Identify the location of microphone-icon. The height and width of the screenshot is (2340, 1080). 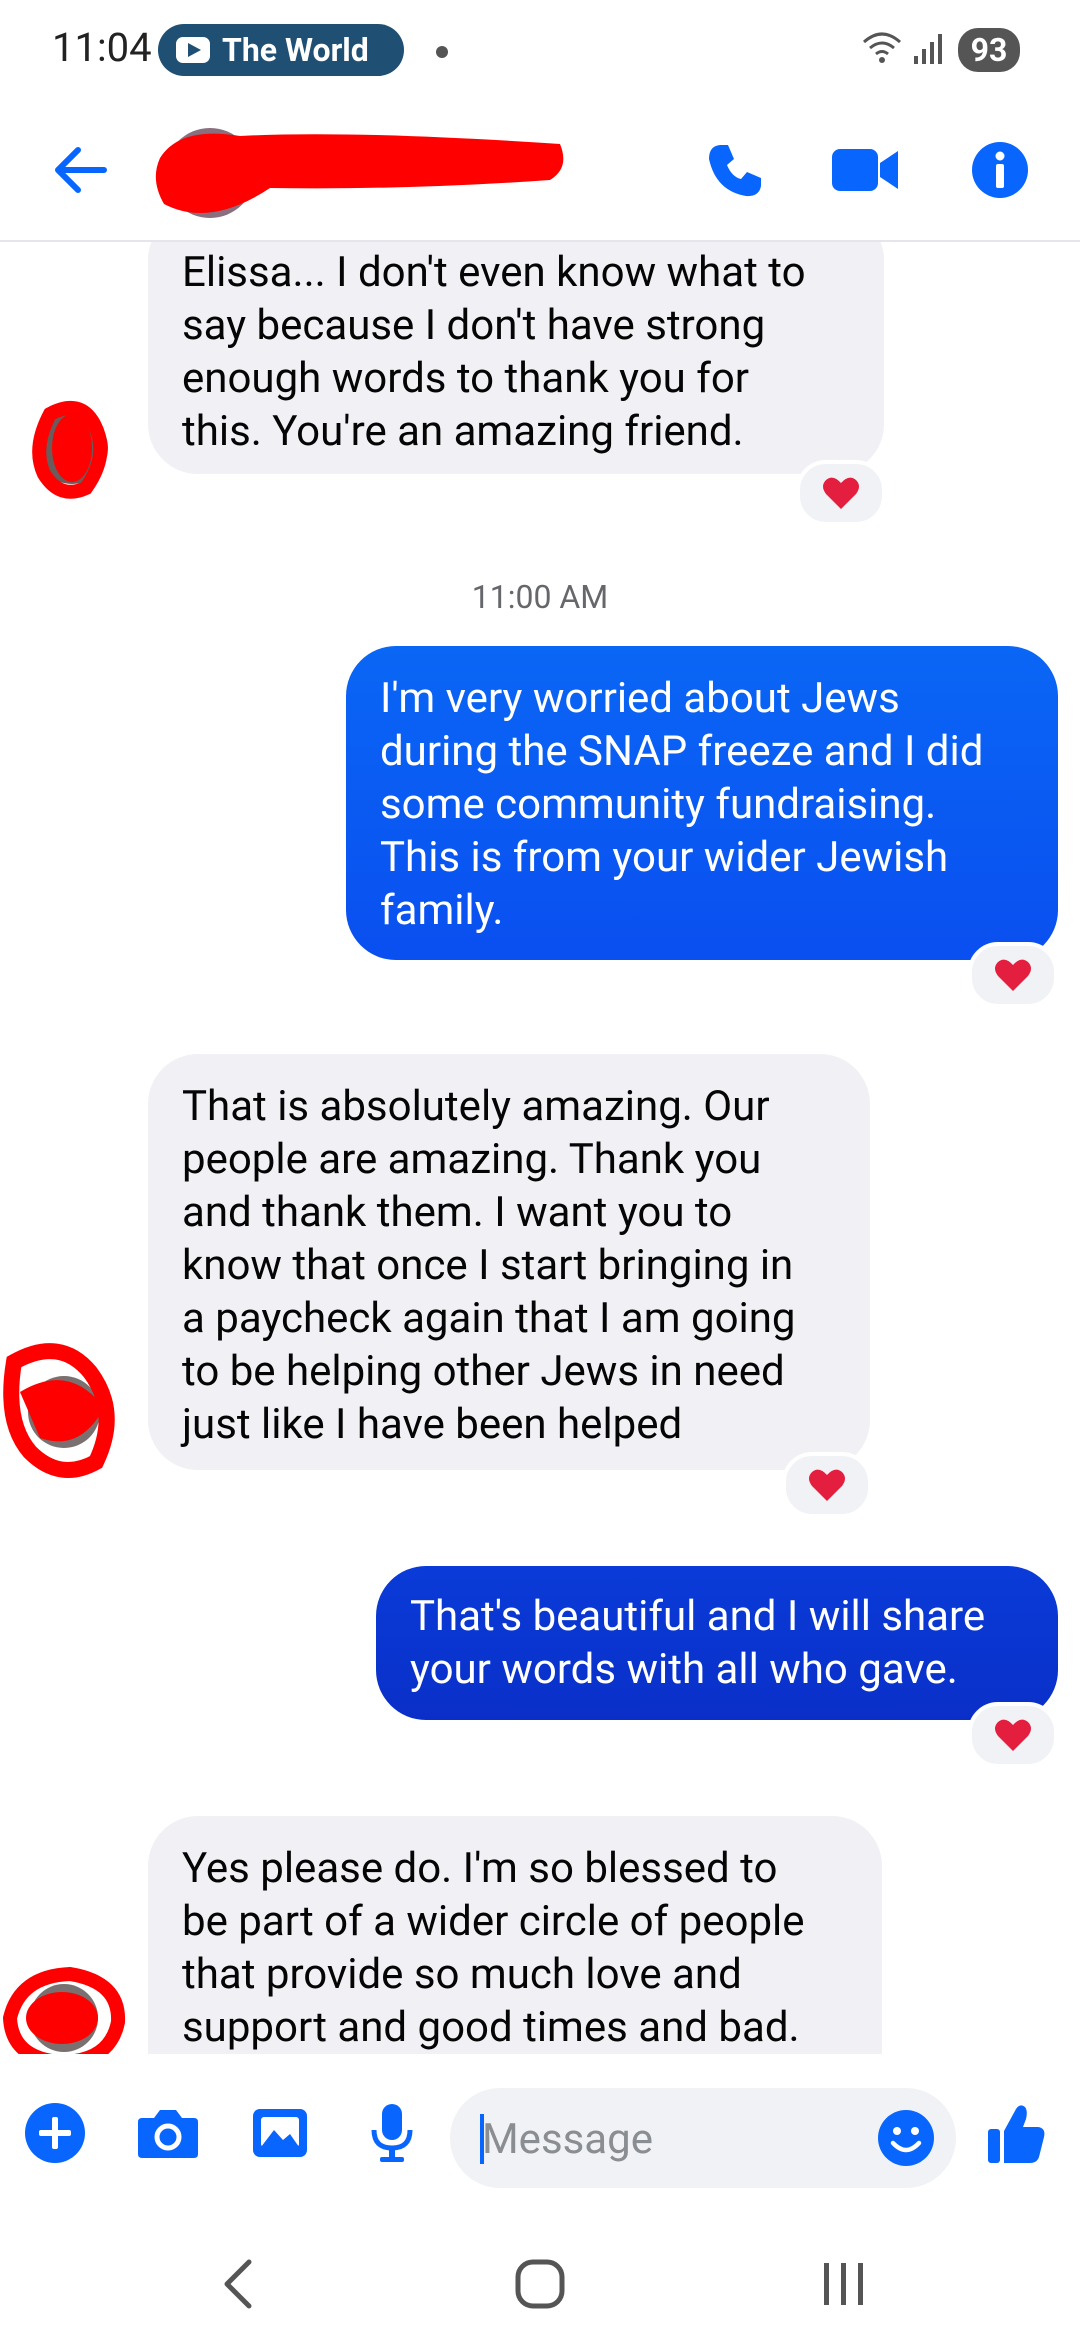
(392, 2133).